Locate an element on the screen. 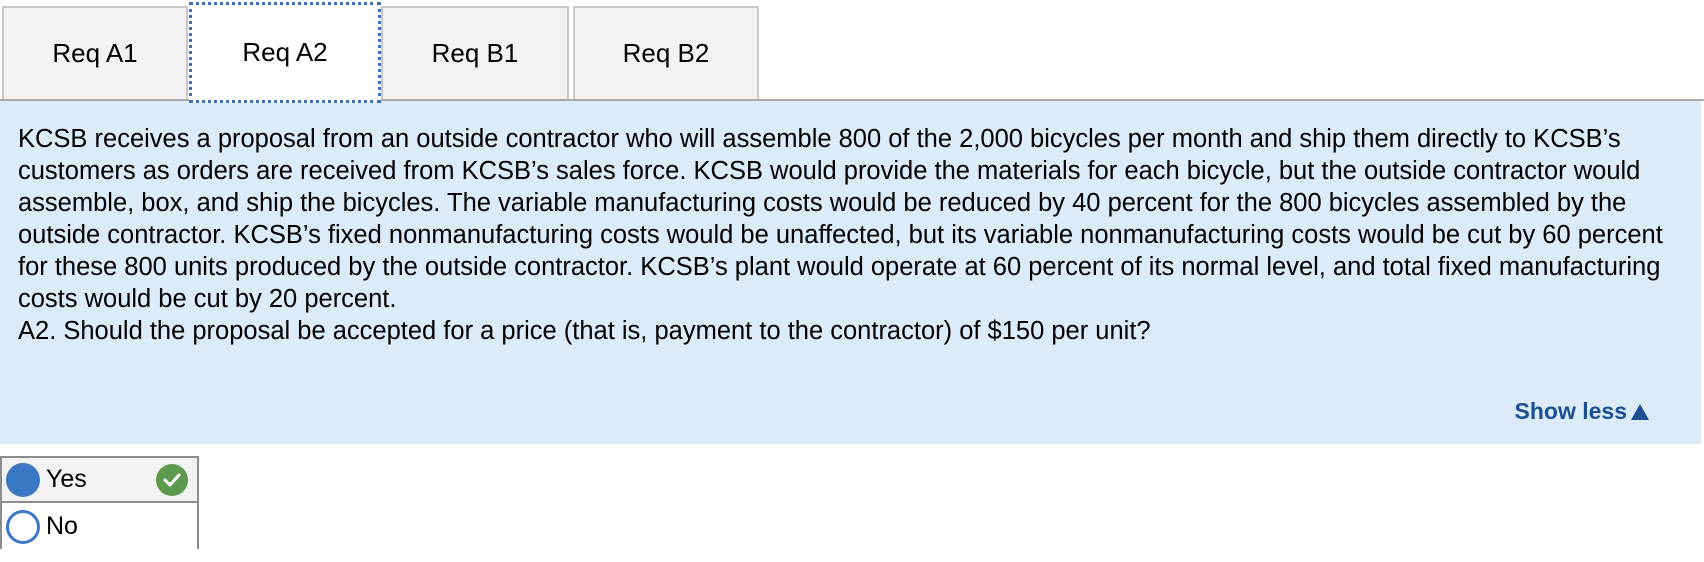 The width and height of the screenshot is (1704, 562). option-label: No is located at coordinates (62, 526).